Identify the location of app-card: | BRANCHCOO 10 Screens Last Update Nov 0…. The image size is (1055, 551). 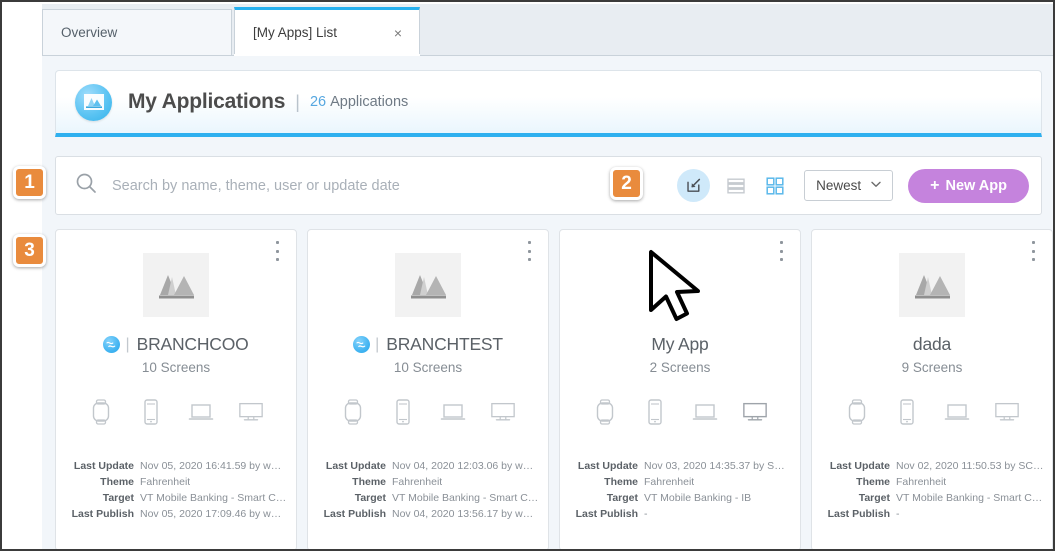
(176, 389).